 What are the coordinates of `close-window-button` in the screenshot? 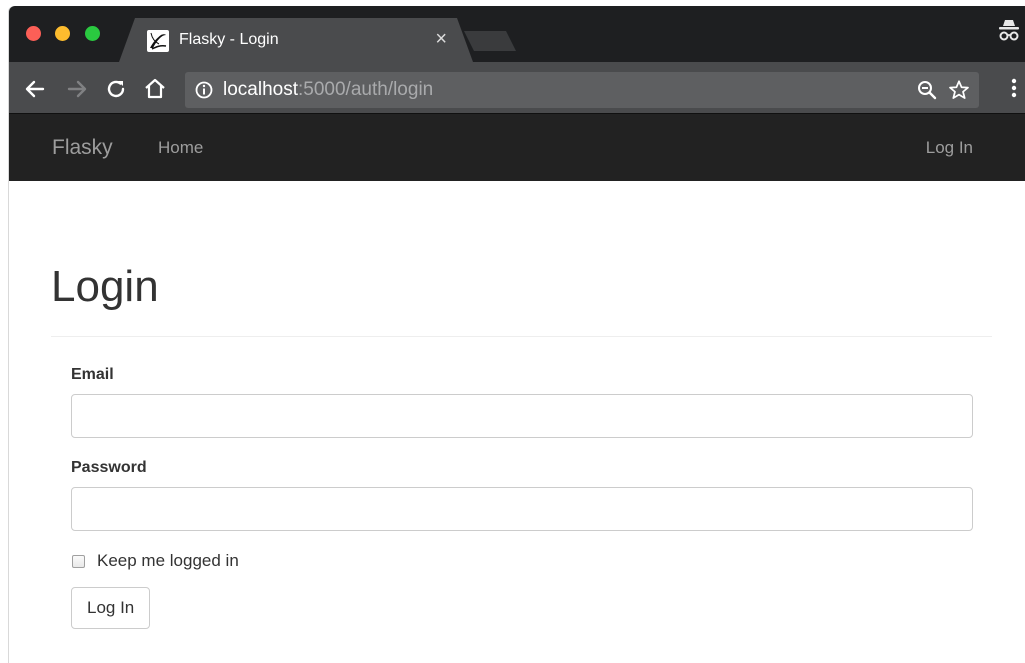 It's located at (33, 33).